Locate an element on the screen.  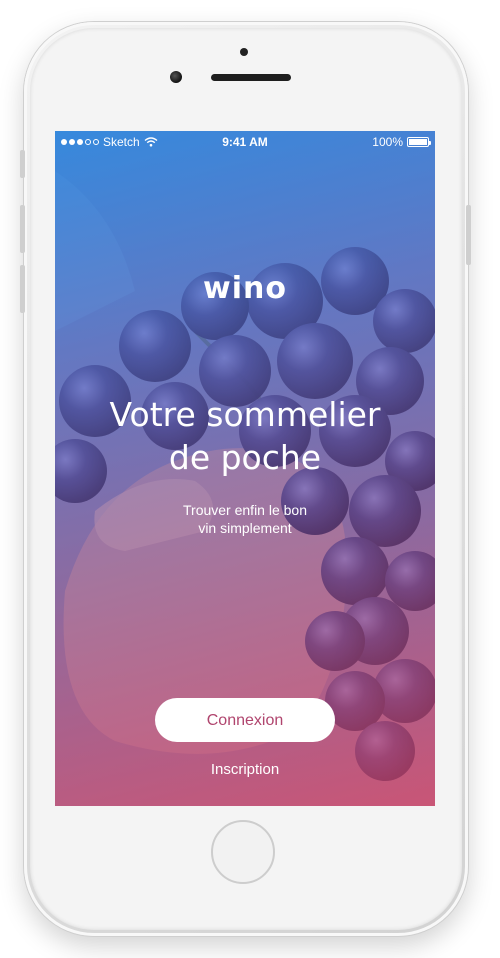
volume-up-button is located at coordinates (22, 229).